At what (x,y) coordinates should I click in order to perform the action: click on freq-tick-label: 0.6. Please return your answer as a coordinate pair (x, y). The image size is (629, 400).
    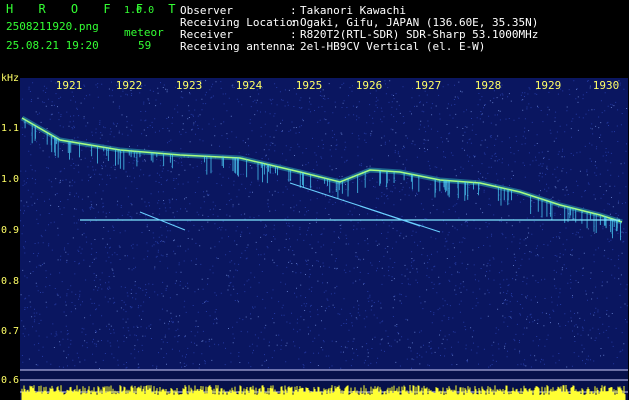
    Looking at the image, I should click on (10, 380).